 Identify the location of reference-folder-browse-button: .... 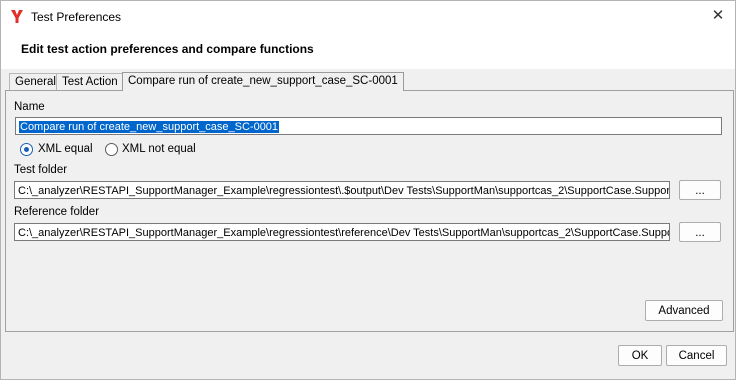
(700, 232).